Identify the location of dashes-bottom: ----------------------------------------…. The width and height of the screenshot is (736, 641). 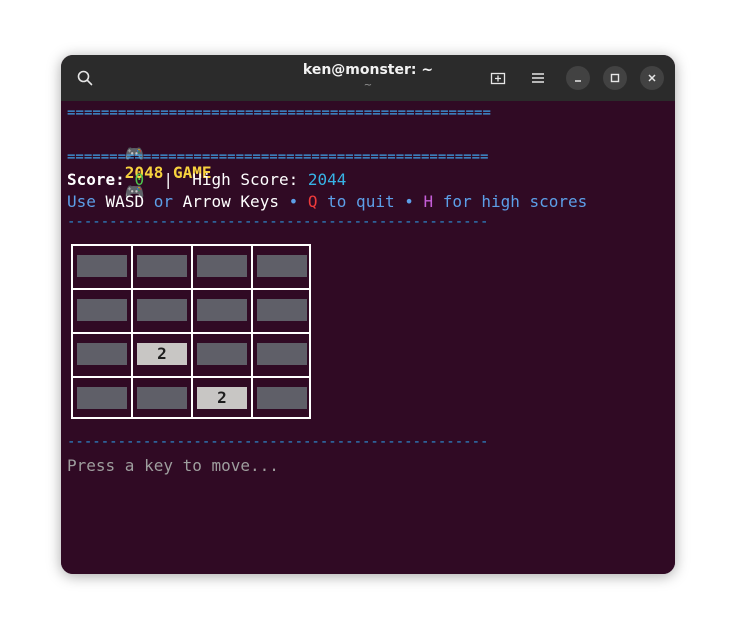
(278, 442).